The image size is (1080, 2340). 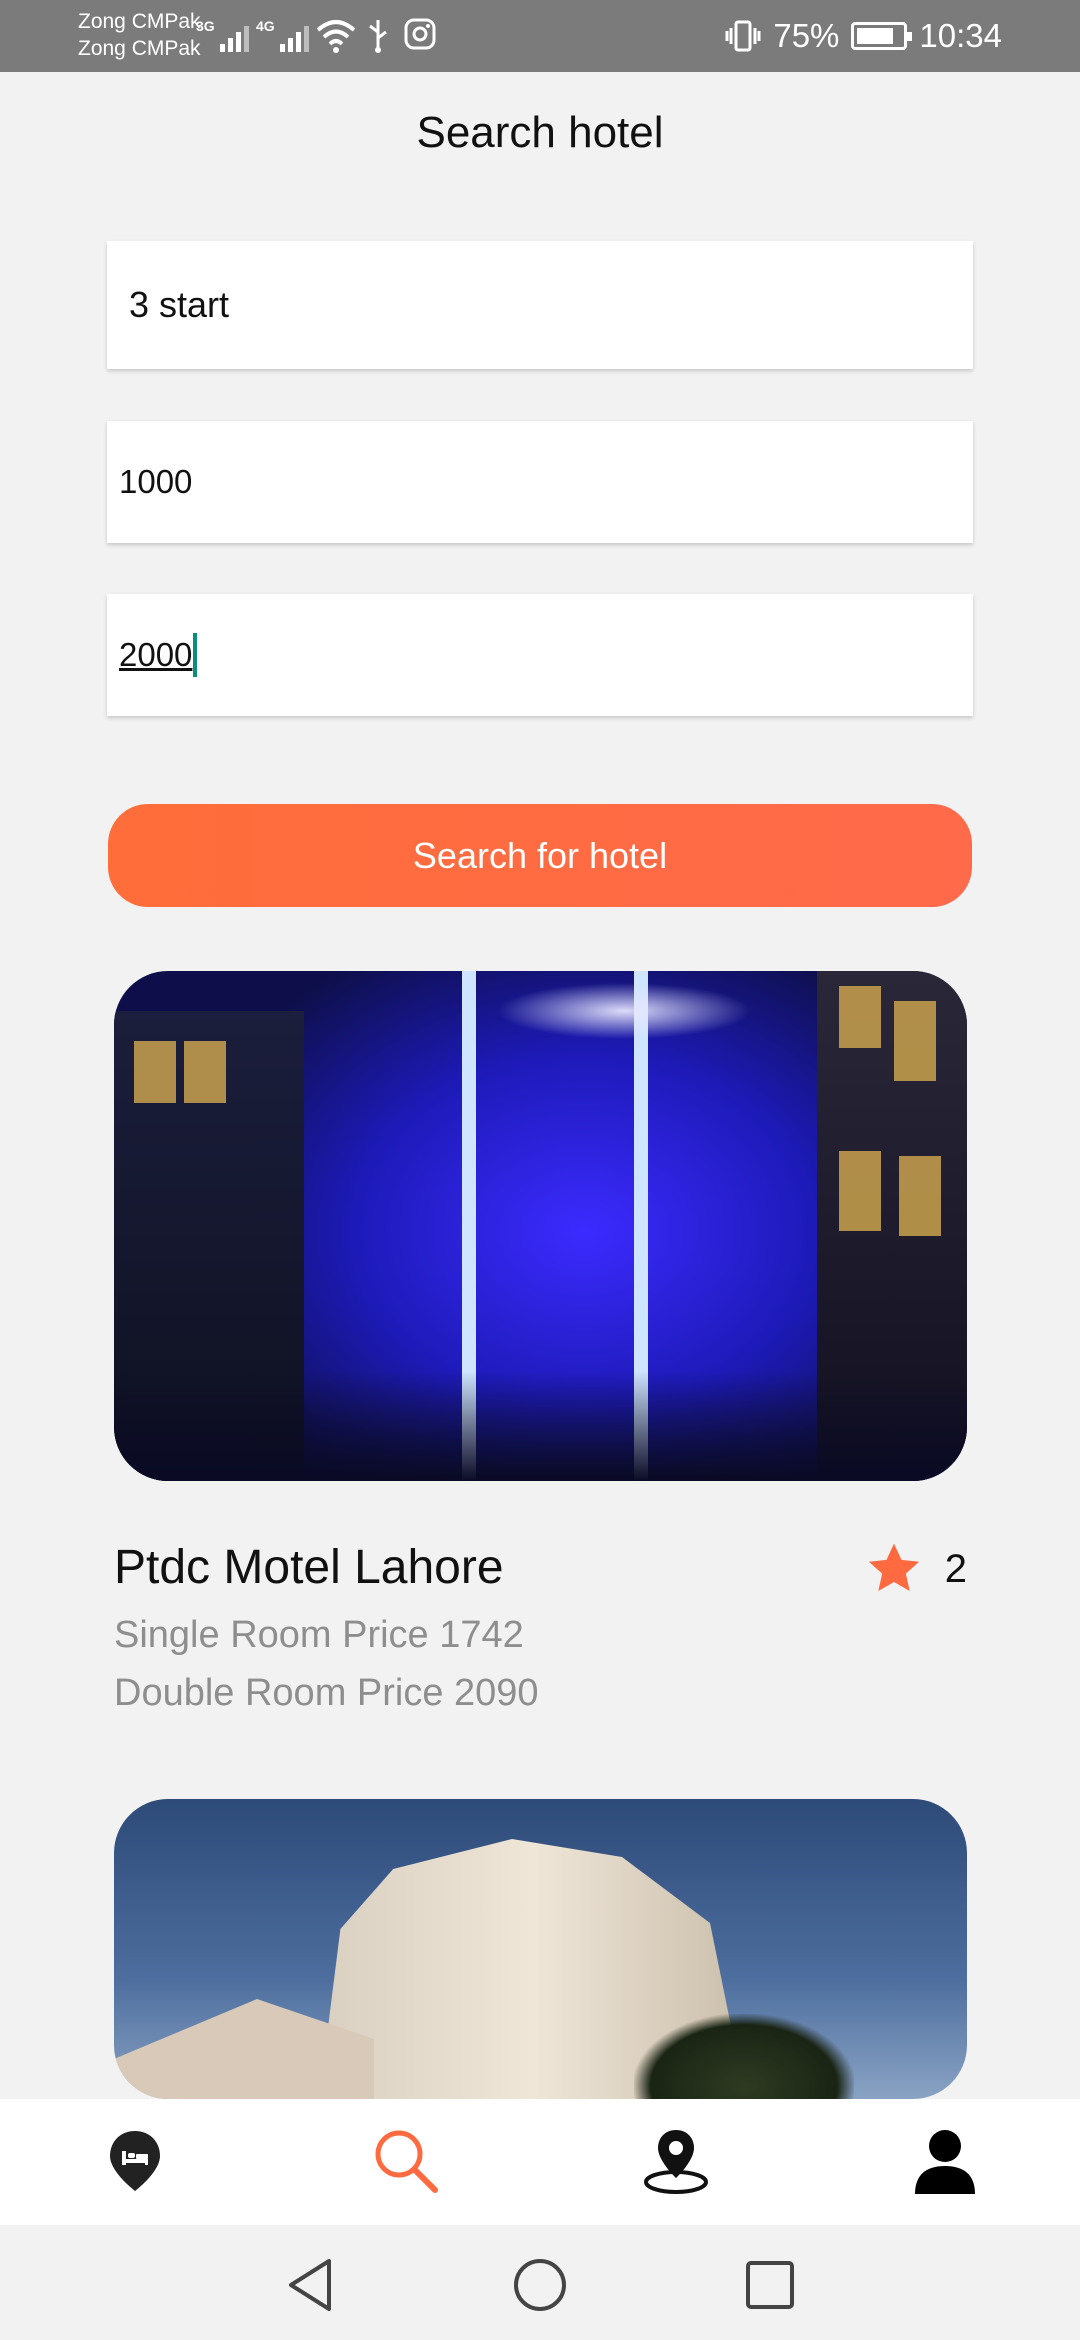 I want to click on carrier-2: Zong CMPak, so click(x=139, y=48).